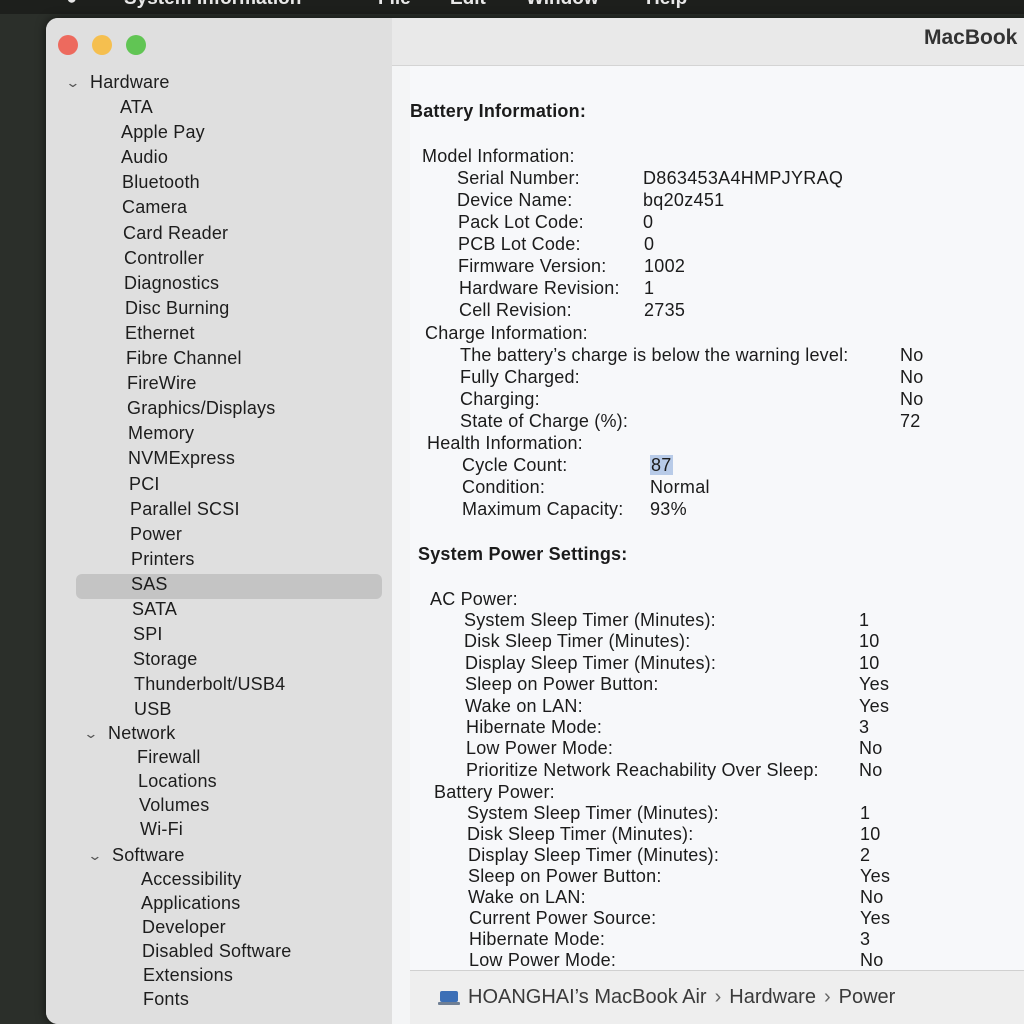  Describe the element at coordinates (166, 999) in the screenshot. I see `sidebar-item: Fonts` at that location.